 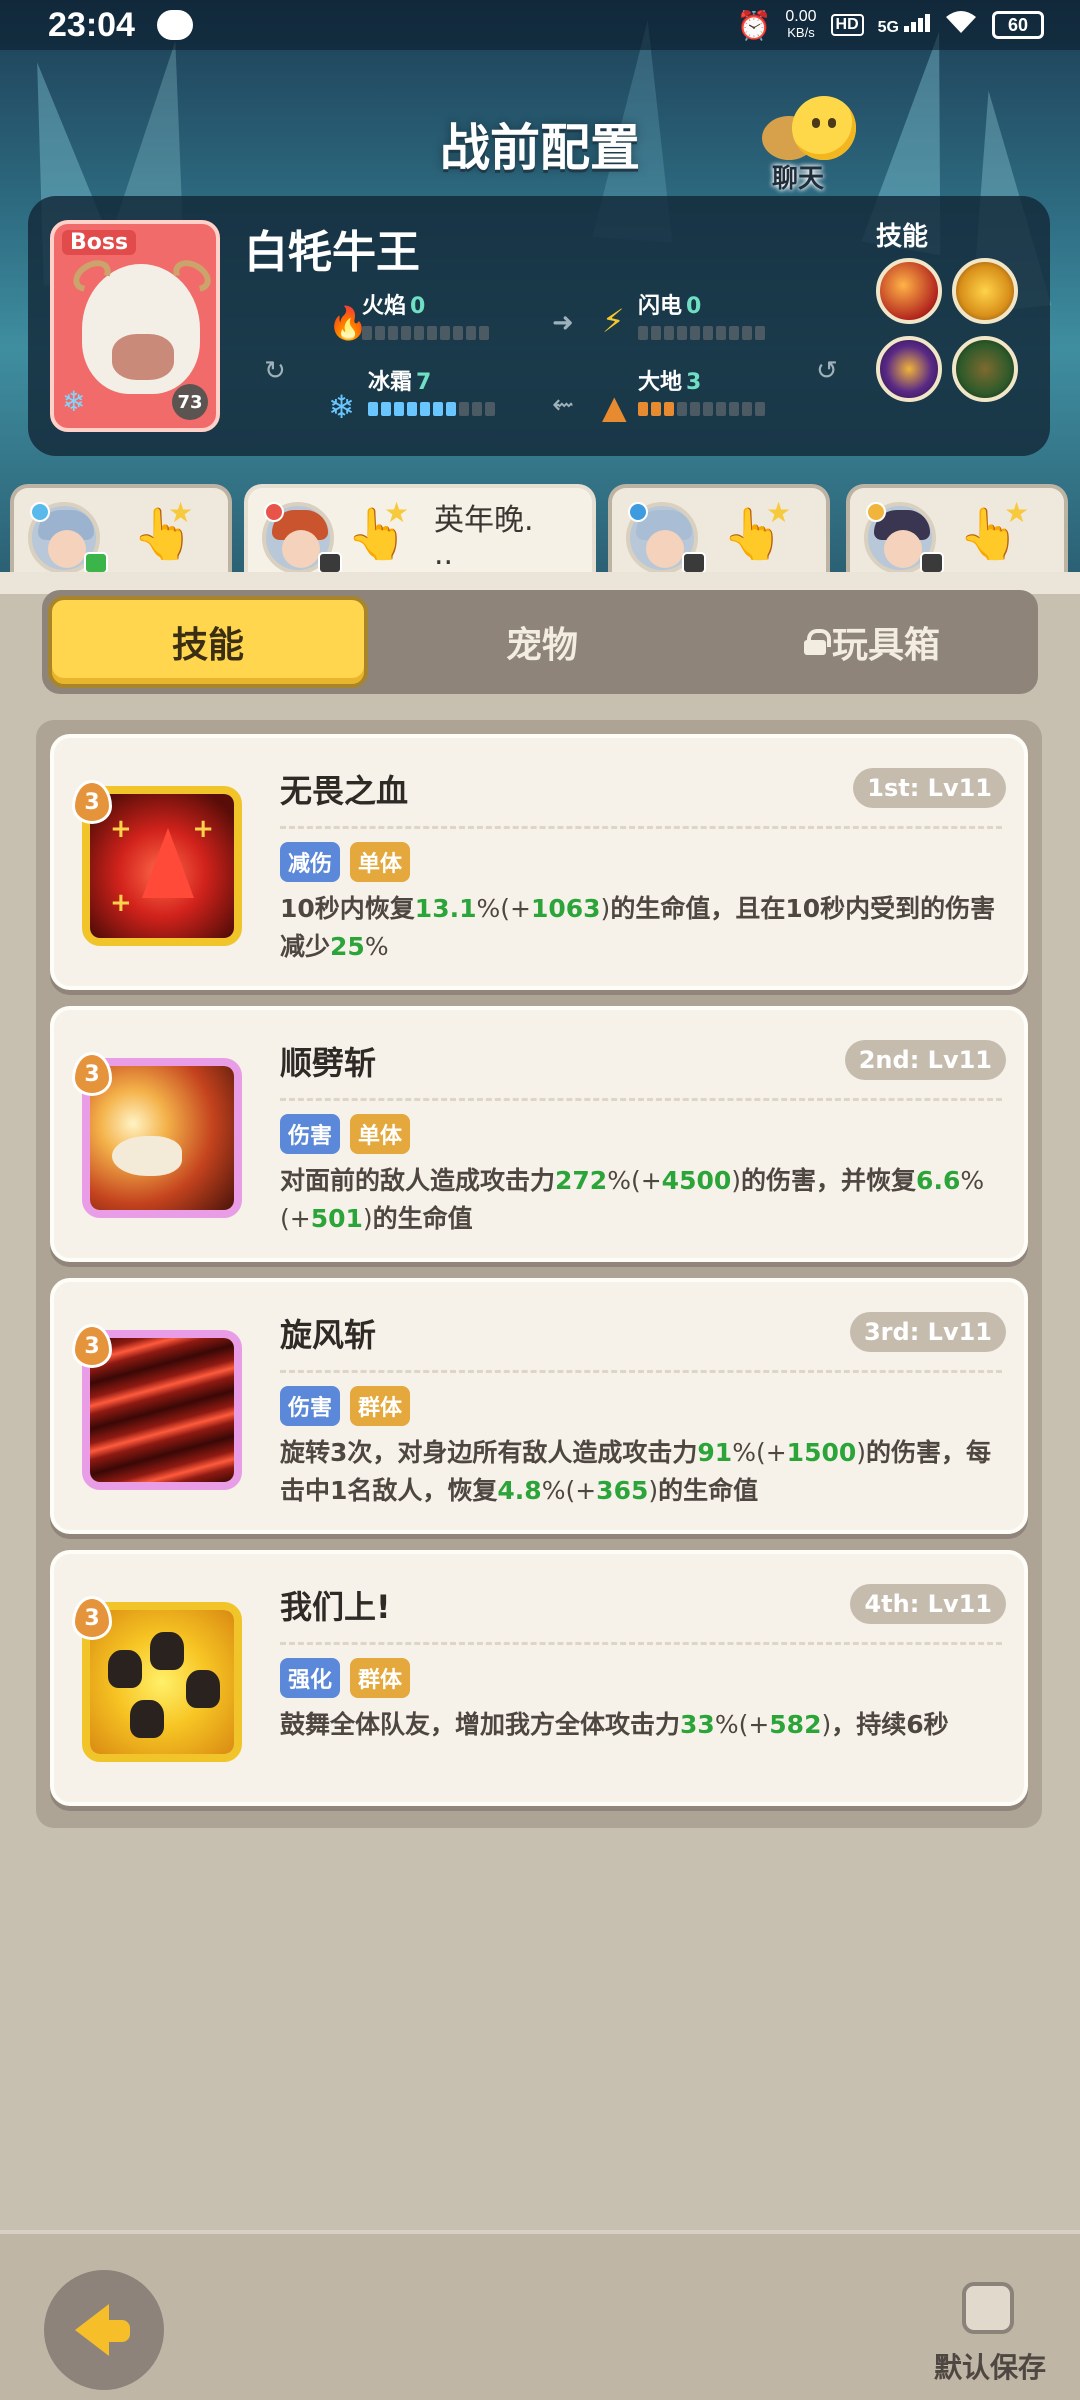 What do you see at coordinates (174, 25) in the screenshot?
I see `wechat-notification-icon` at bounding box center [174, 25].